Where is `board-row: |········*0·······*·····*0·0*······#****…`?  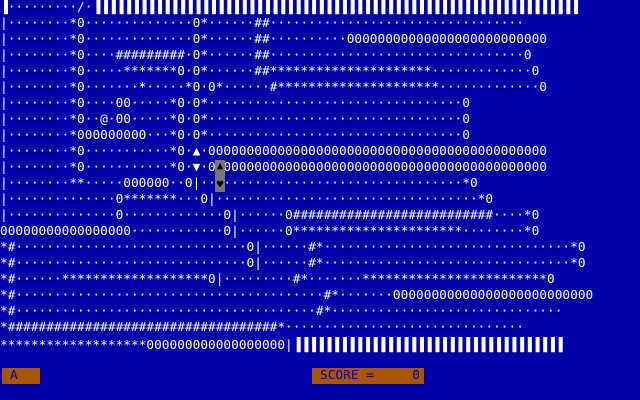 board-row: |········*0·······*·····*0·0*······#****… is located at coordinates (274, 87).